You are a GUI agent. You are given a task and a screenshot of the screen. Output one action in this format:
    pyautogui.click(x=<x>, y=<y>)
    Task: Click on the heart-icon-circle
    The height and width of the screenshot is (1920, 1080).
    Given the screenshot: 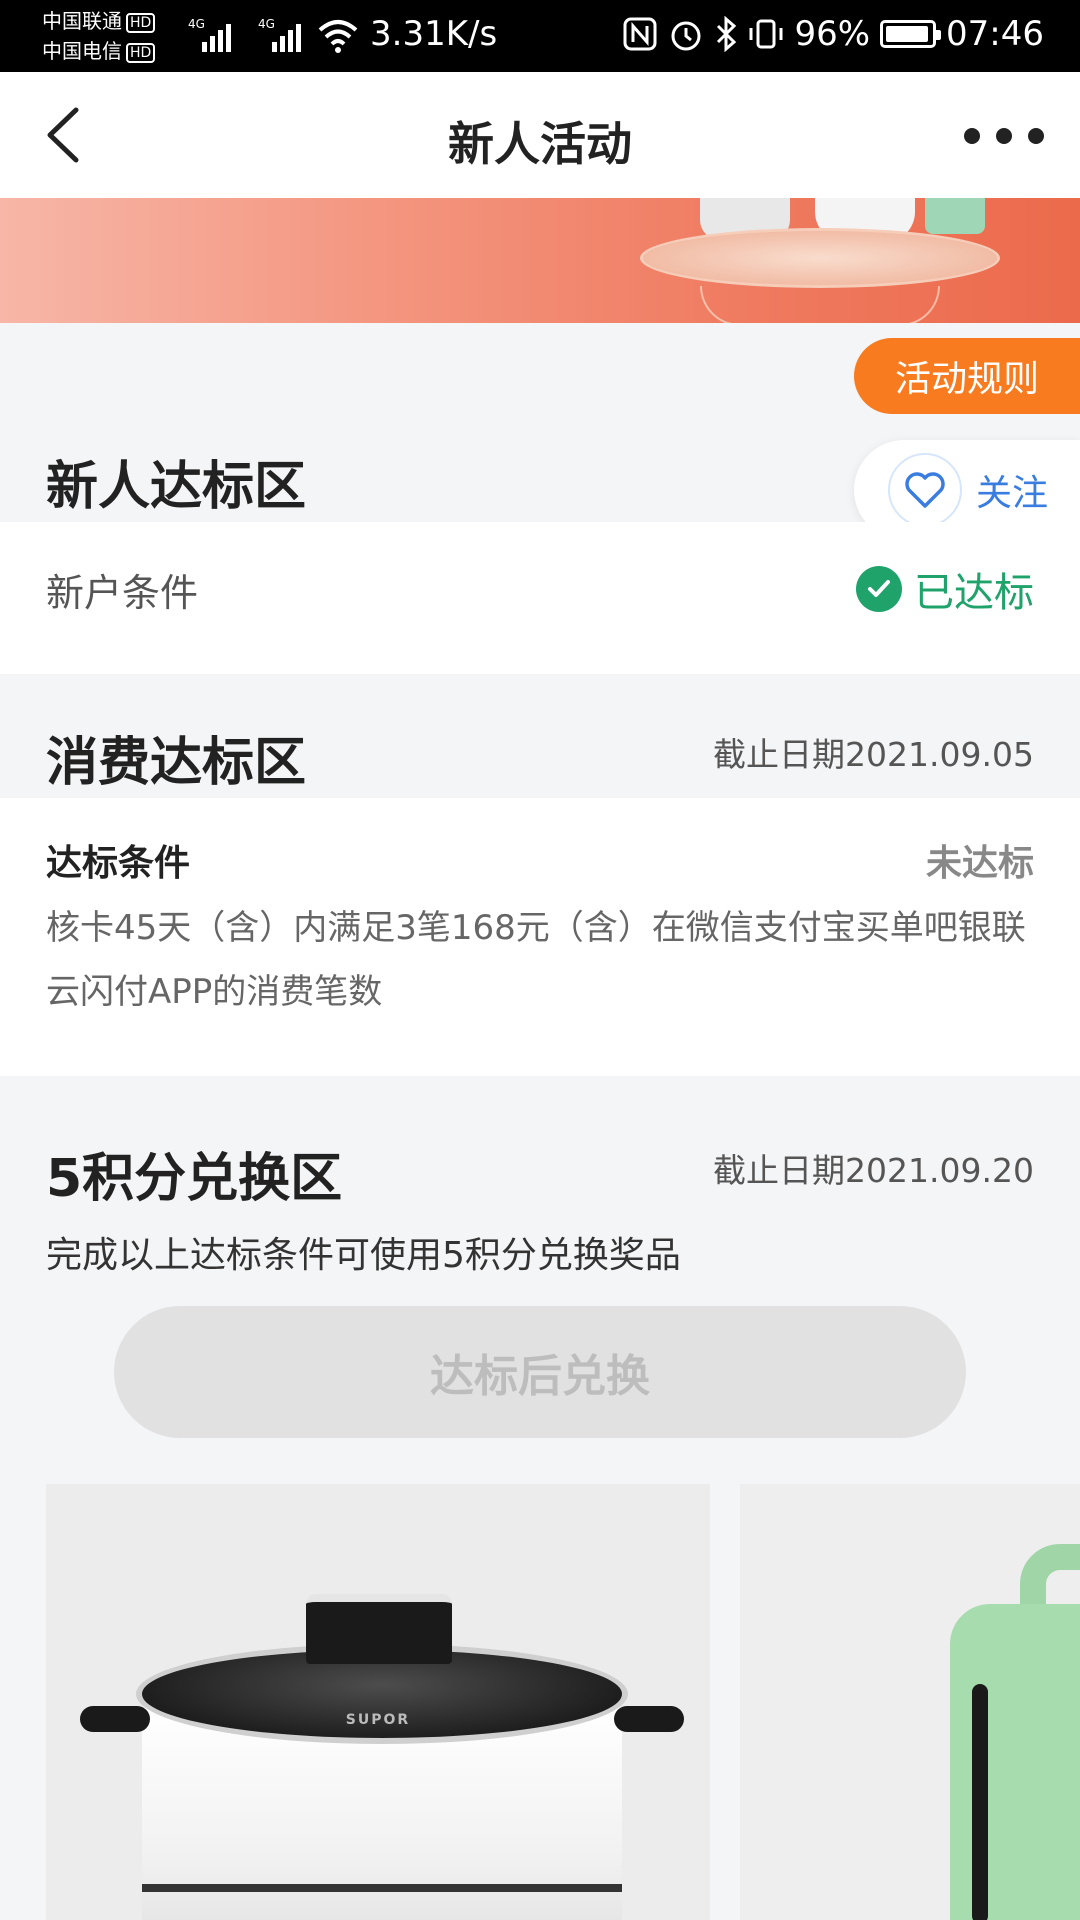 What is the action you would take?
    pyautogui.click(x=925, y=490)
    